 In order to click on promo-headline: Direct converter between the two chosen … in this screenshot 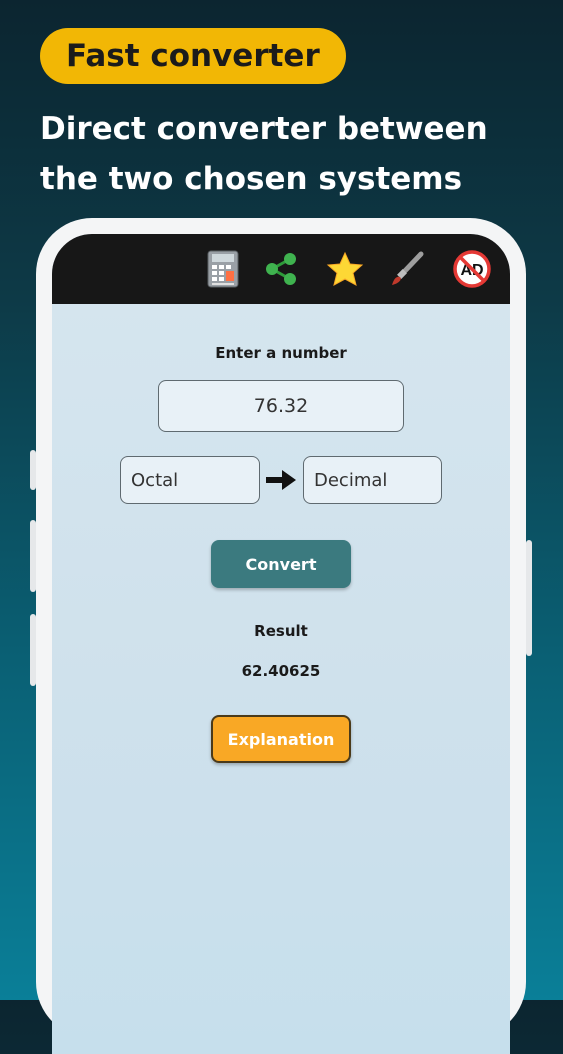, I will do `click(285, 154)`.